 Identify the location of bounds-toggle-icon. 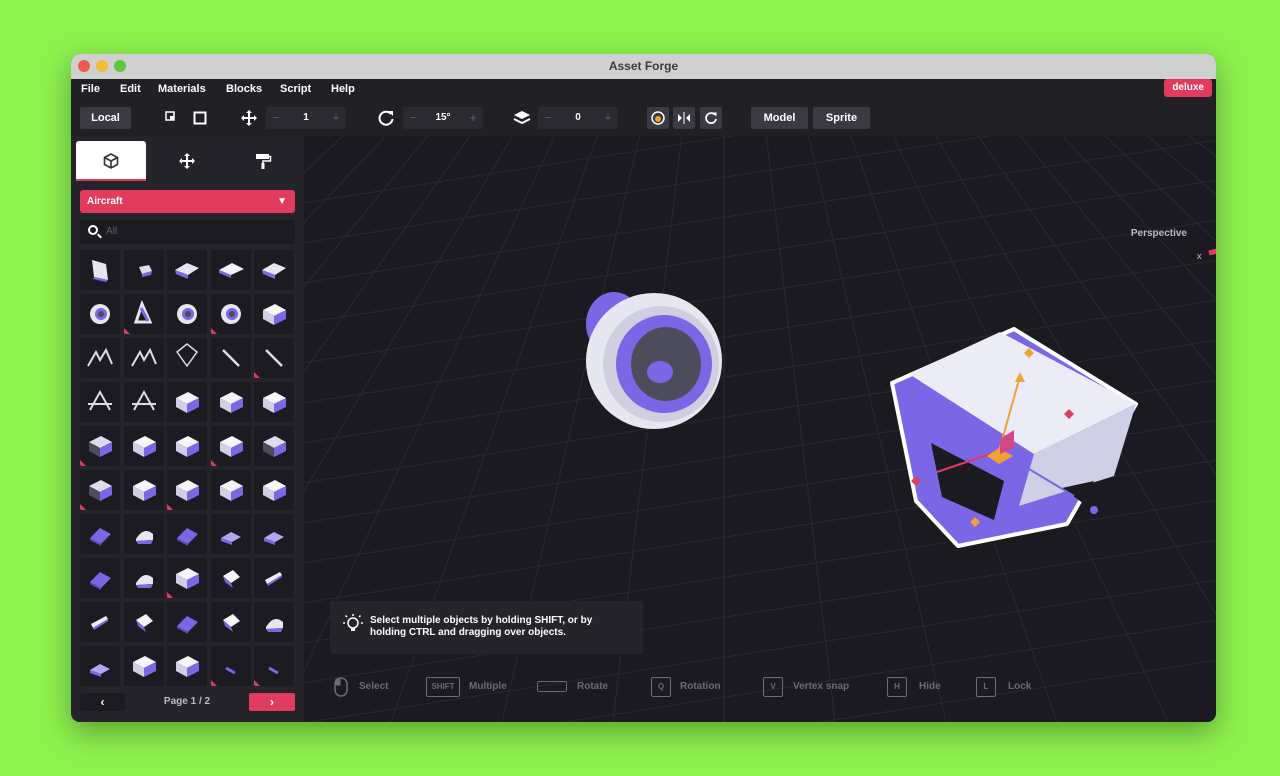
(200, 118).